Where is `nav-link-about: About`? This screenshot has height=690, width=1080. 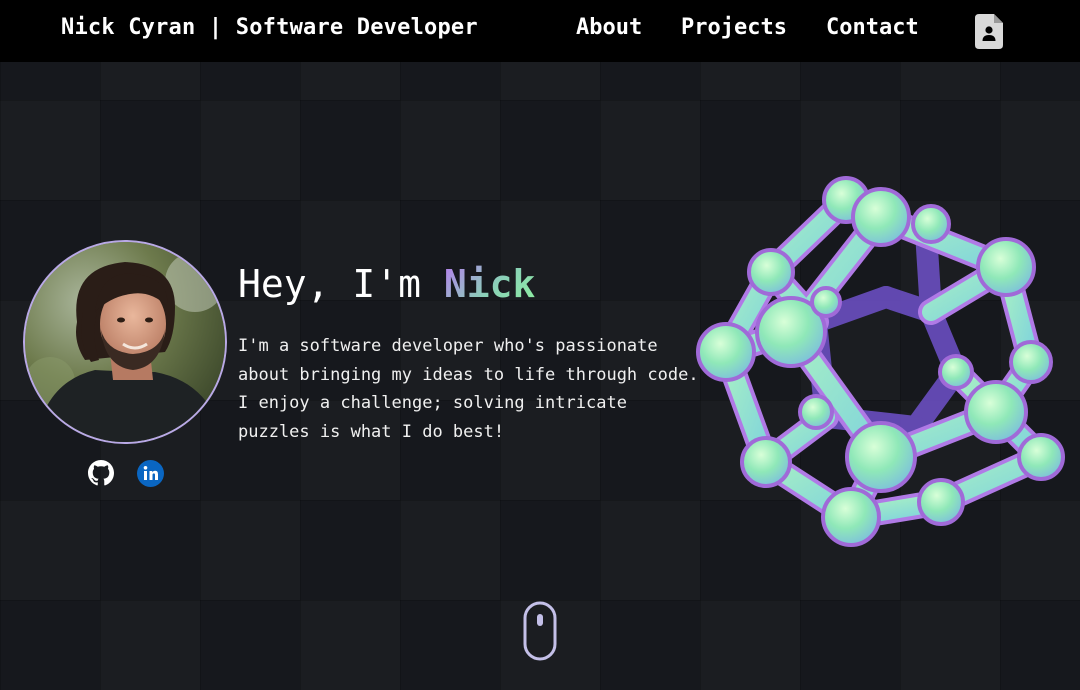 nav-link-about: About is located at coordinates (609, 27).